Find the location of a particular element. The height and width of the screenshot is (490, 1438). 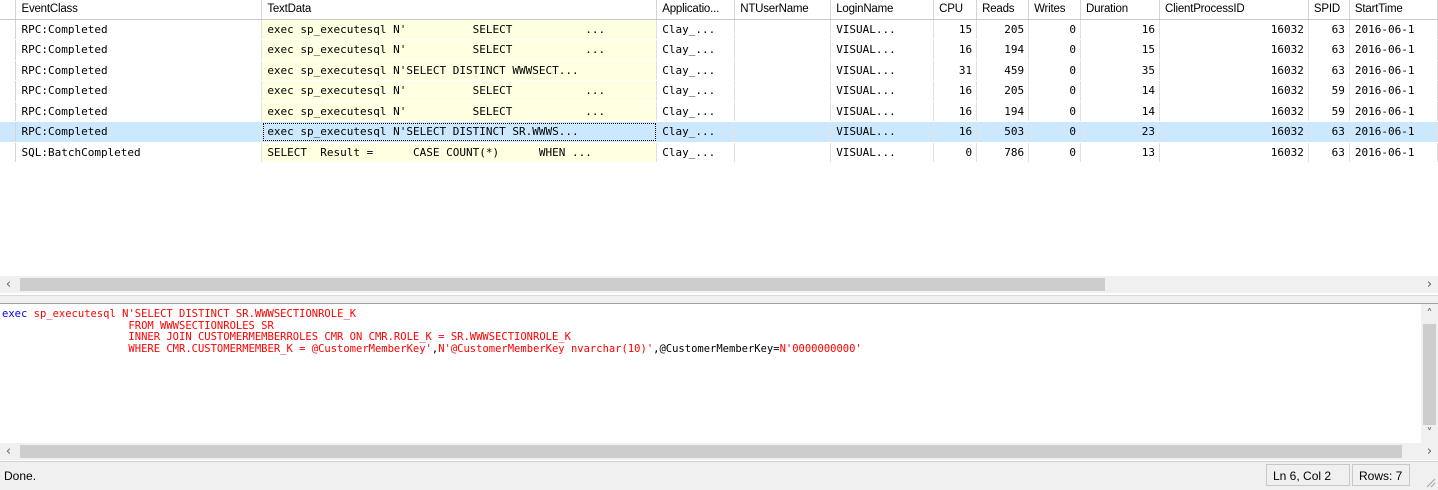

cell-reads: 786 is located at coordinates (1003, 152).